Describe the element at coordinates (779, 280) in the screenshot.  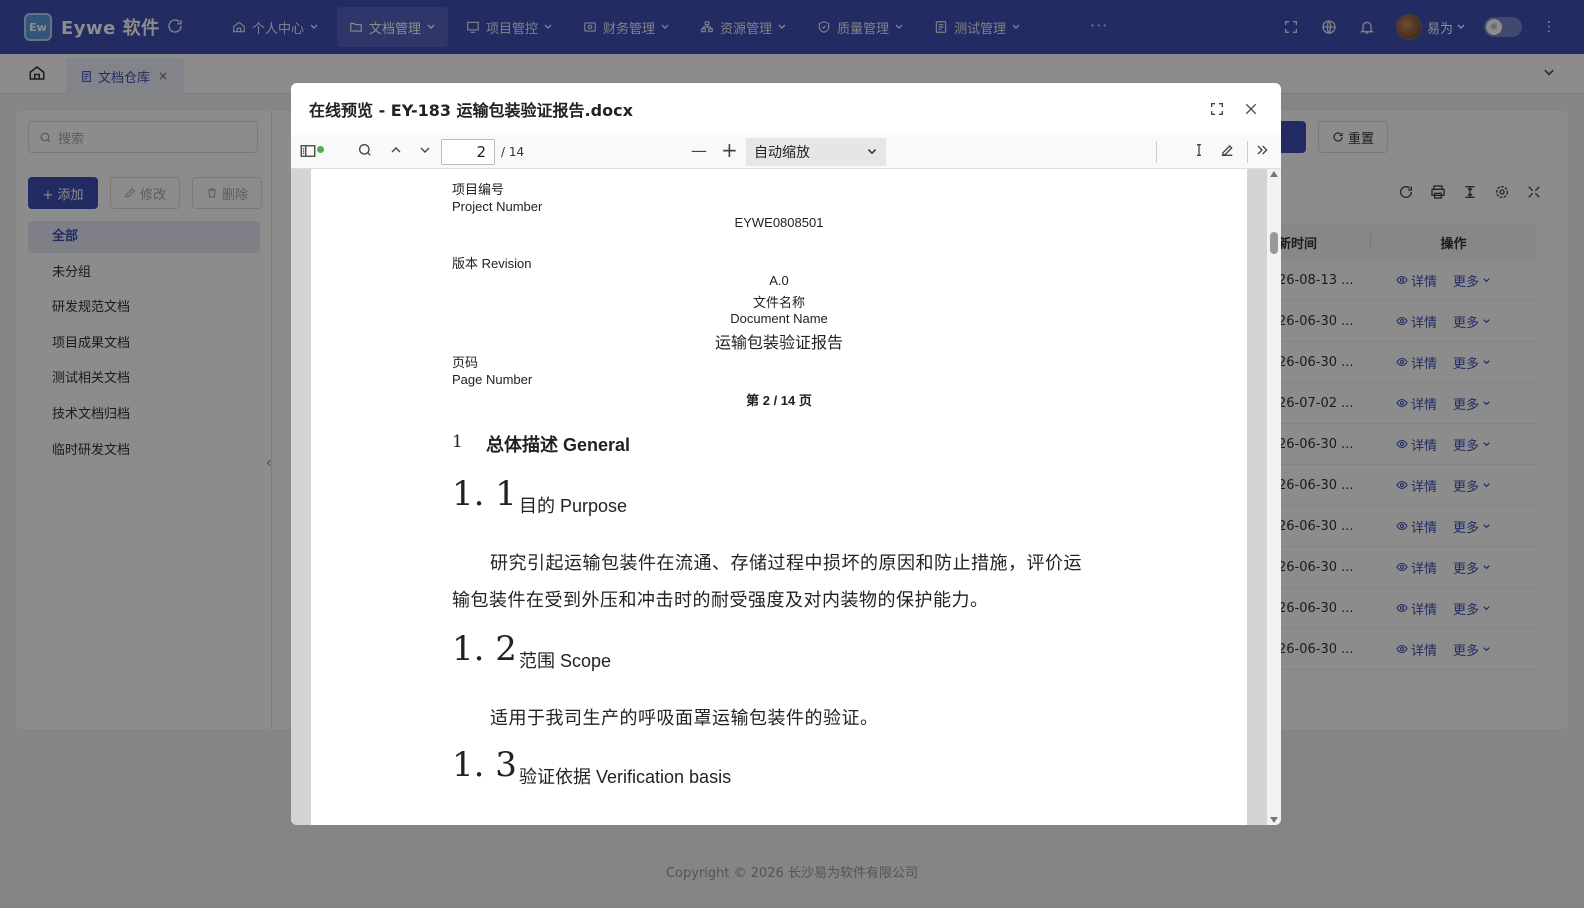
I see `revision-value: A.0` at that location.